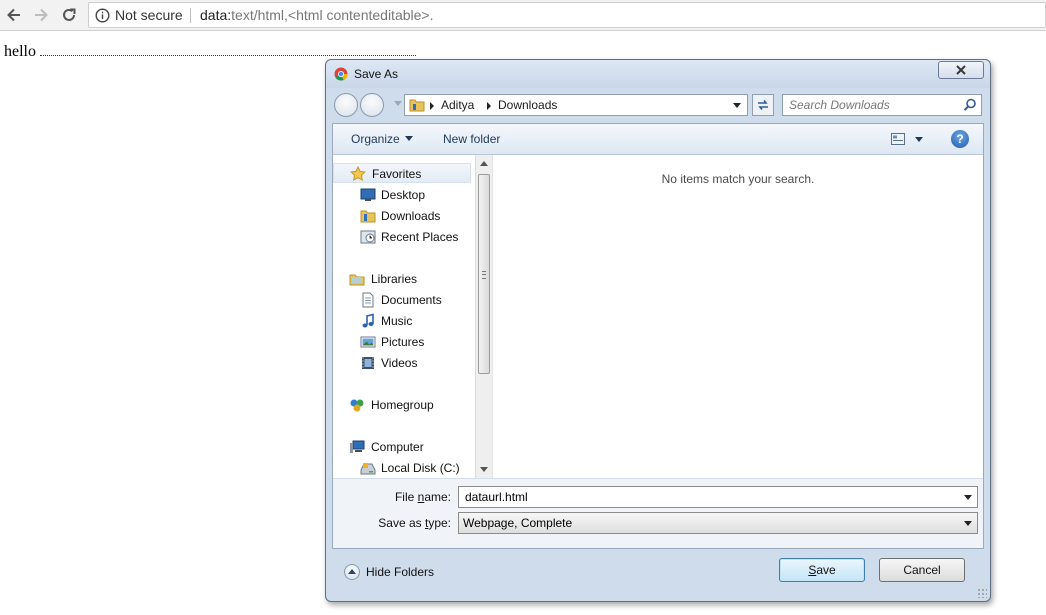  What do you see at coordinates (420, 237) in the screenshot?
I see `nav-label-recent-places: Recent Places` at bounding box center [420, 237].